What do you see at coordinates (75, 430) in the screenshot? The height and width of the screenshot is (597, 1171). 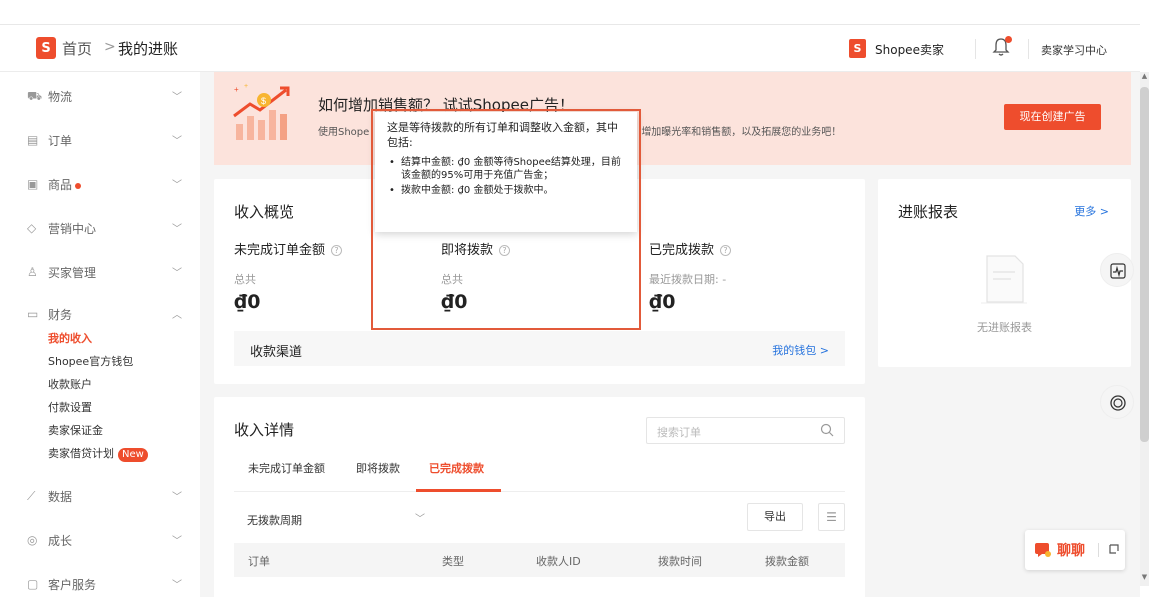 I see `sidebar-sub-seller-deposit: 卖家保证金` at bounding box center [75, 430].